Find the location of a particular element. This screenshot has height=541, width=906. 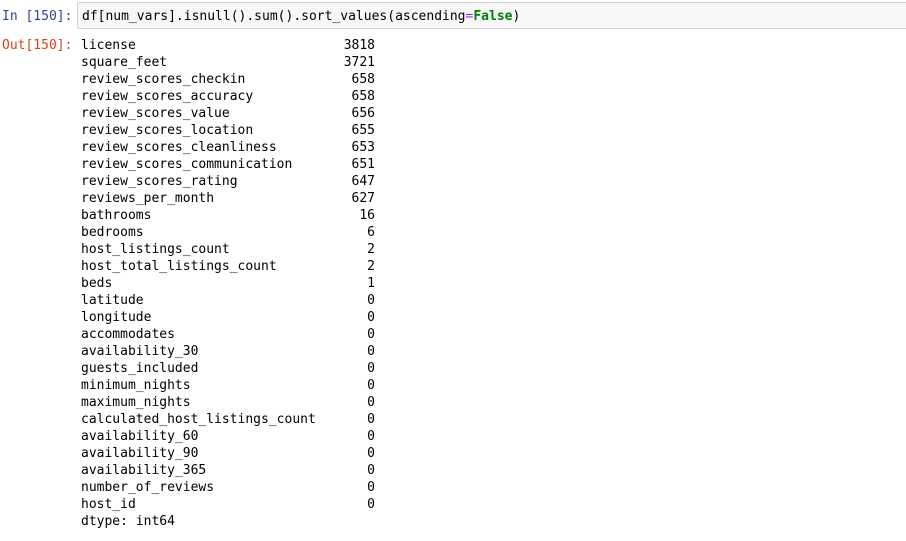

series-null-count: 3721 is located at coordinates (359, 62).